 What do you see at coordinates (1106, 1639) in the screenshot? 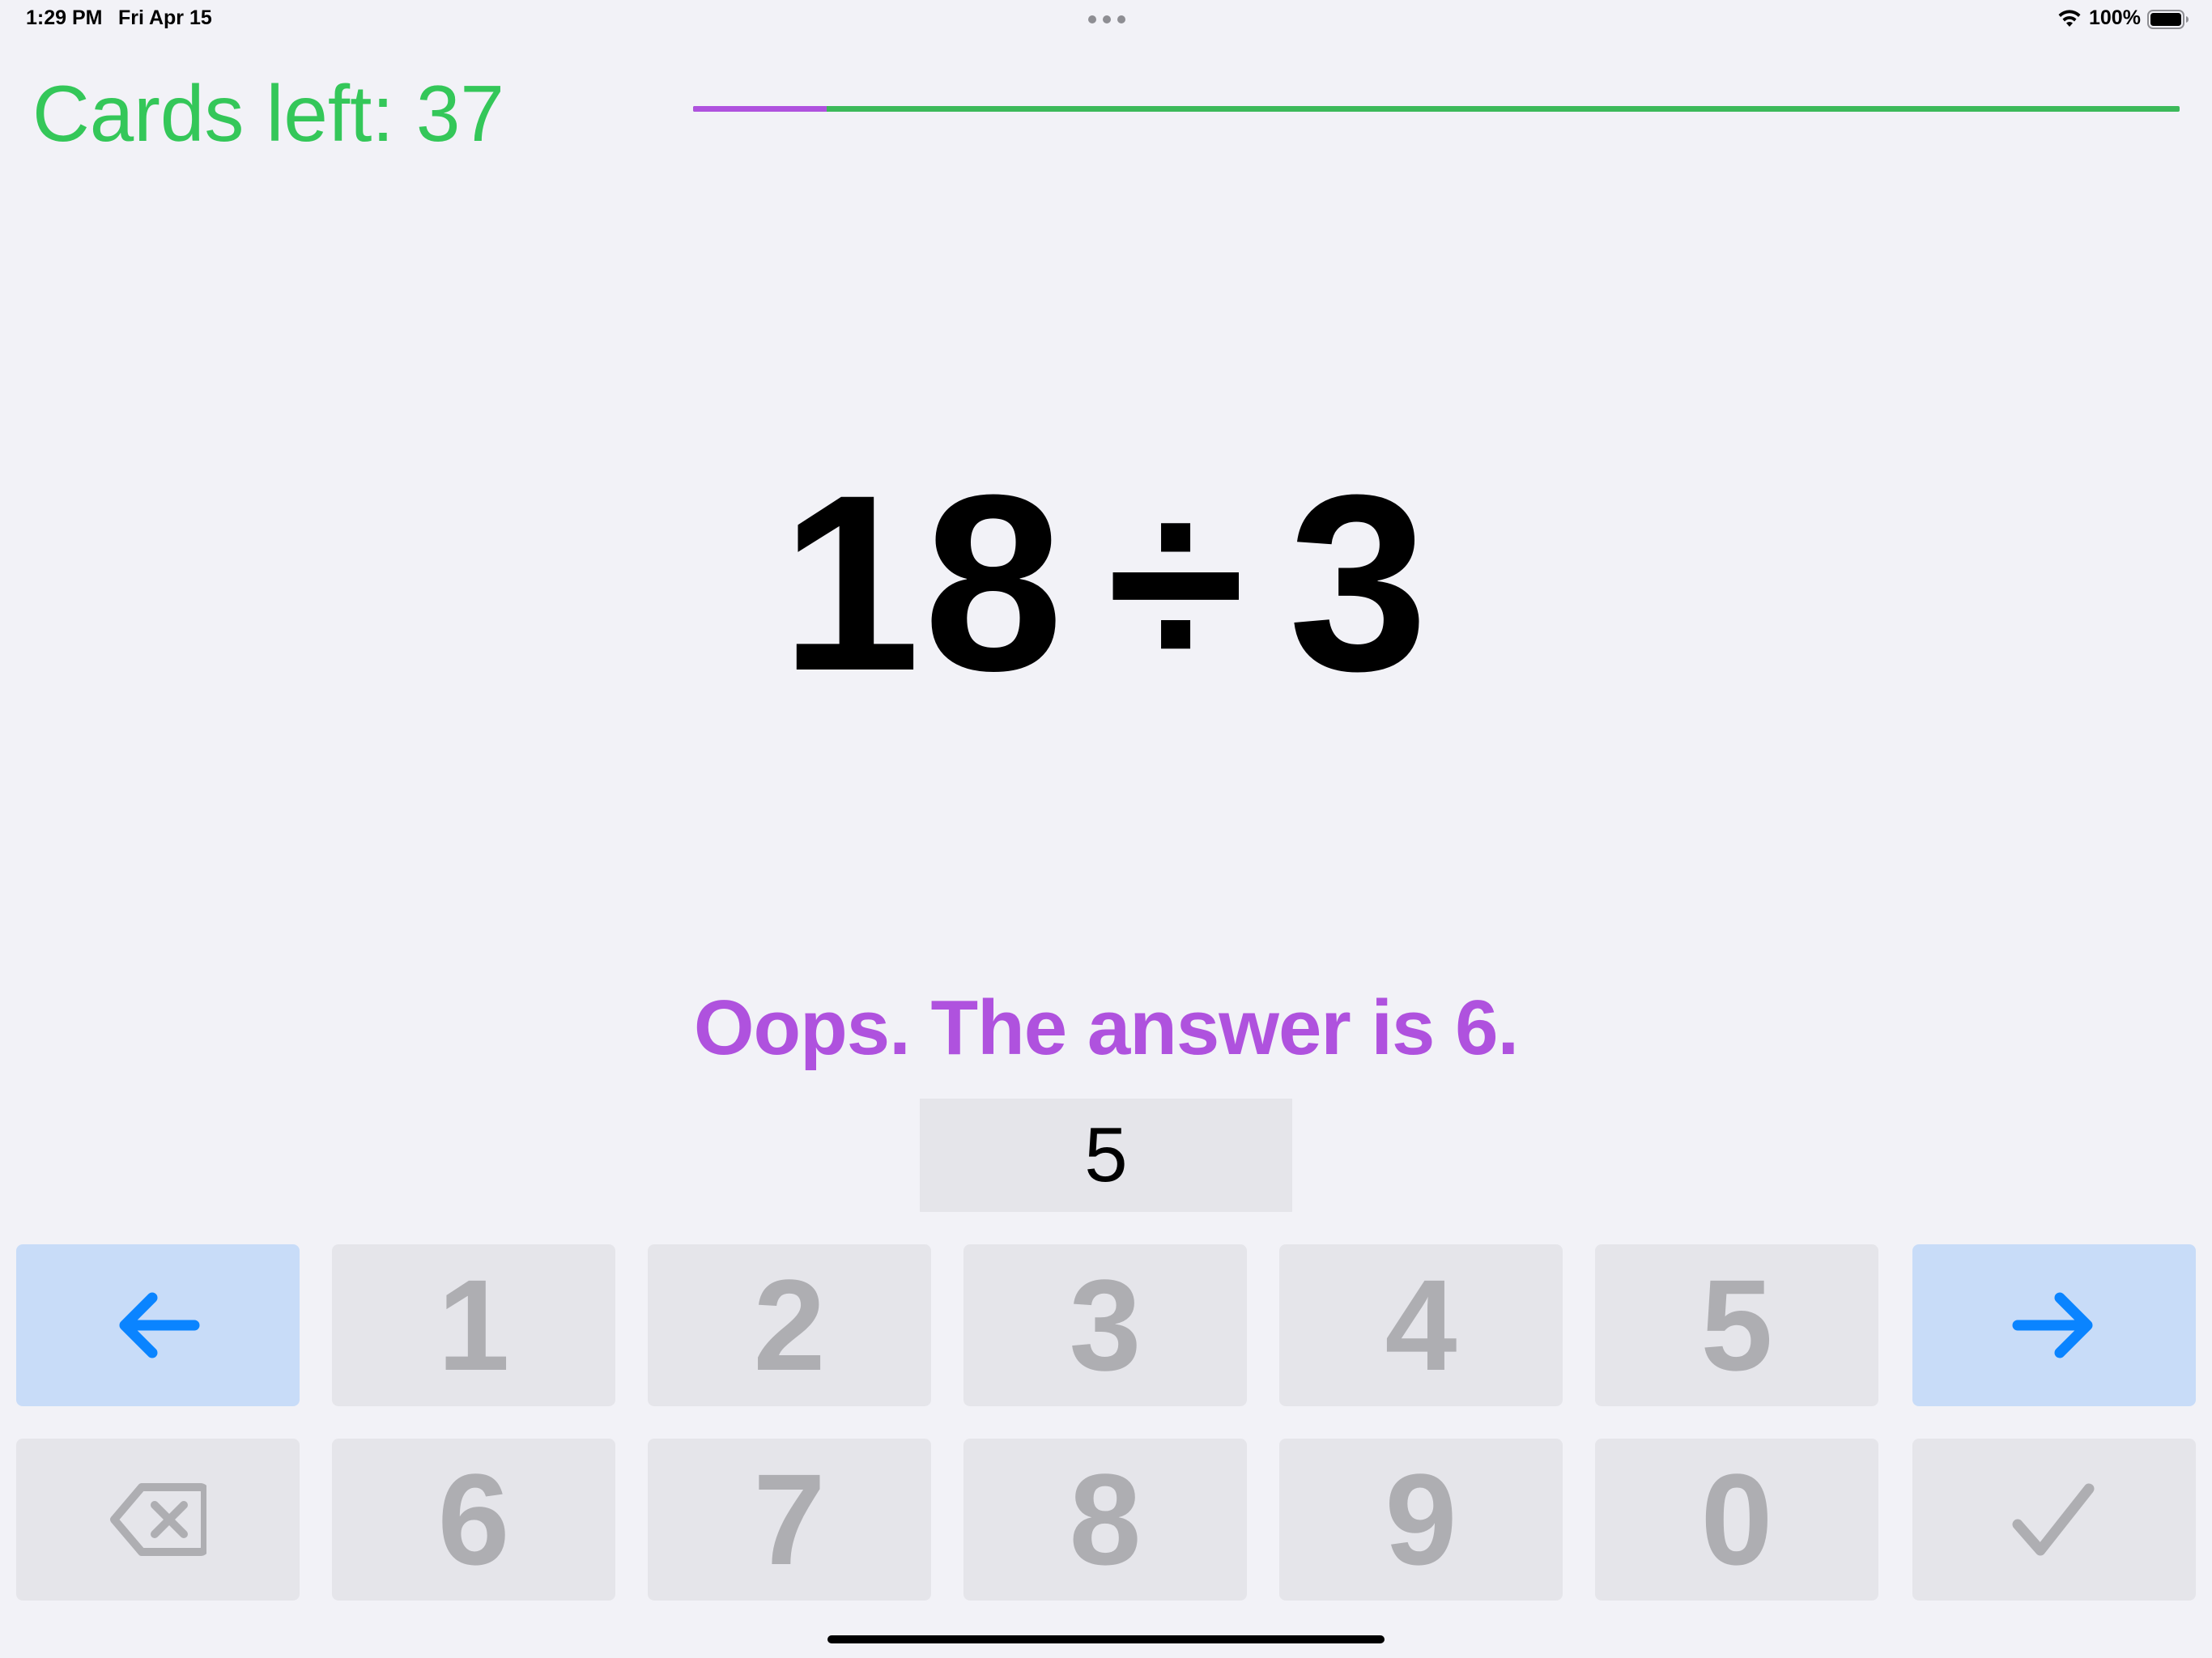
I see `home-indicator` at bounding box center [1106, 1639].